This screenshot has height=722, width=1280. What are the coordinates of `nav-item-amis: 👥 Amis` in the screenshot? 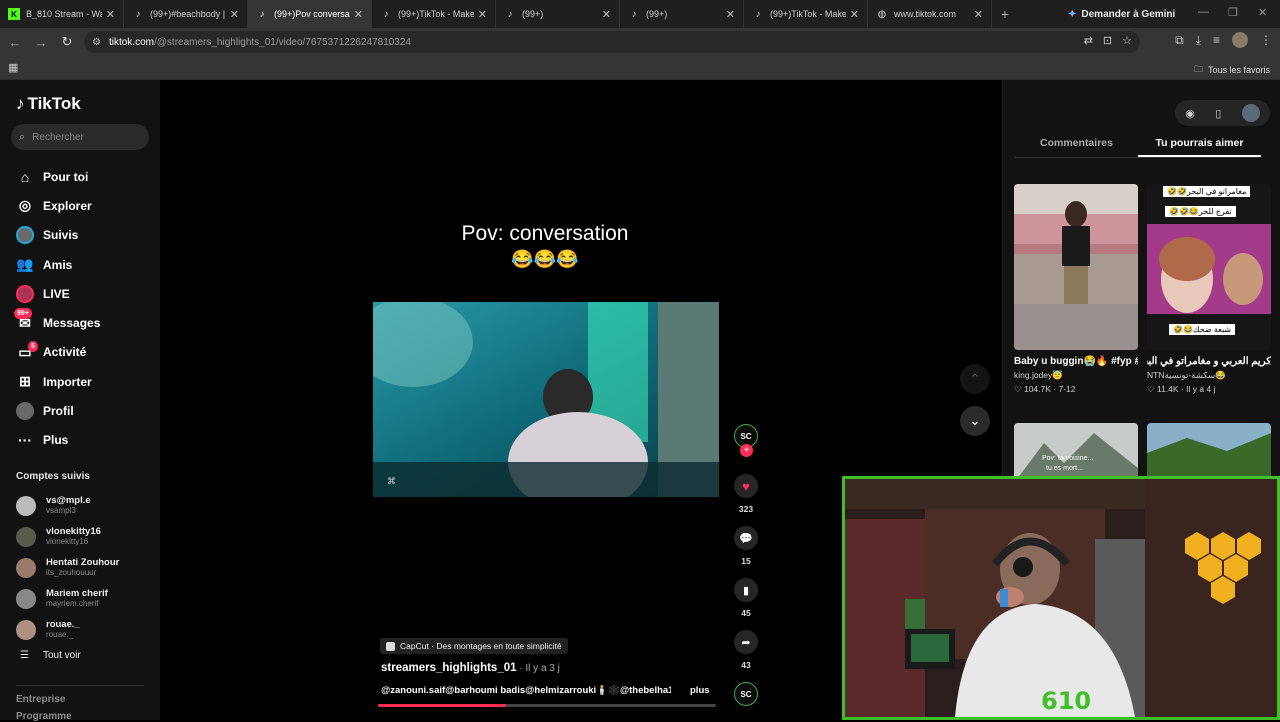 It's located at (86, 264).